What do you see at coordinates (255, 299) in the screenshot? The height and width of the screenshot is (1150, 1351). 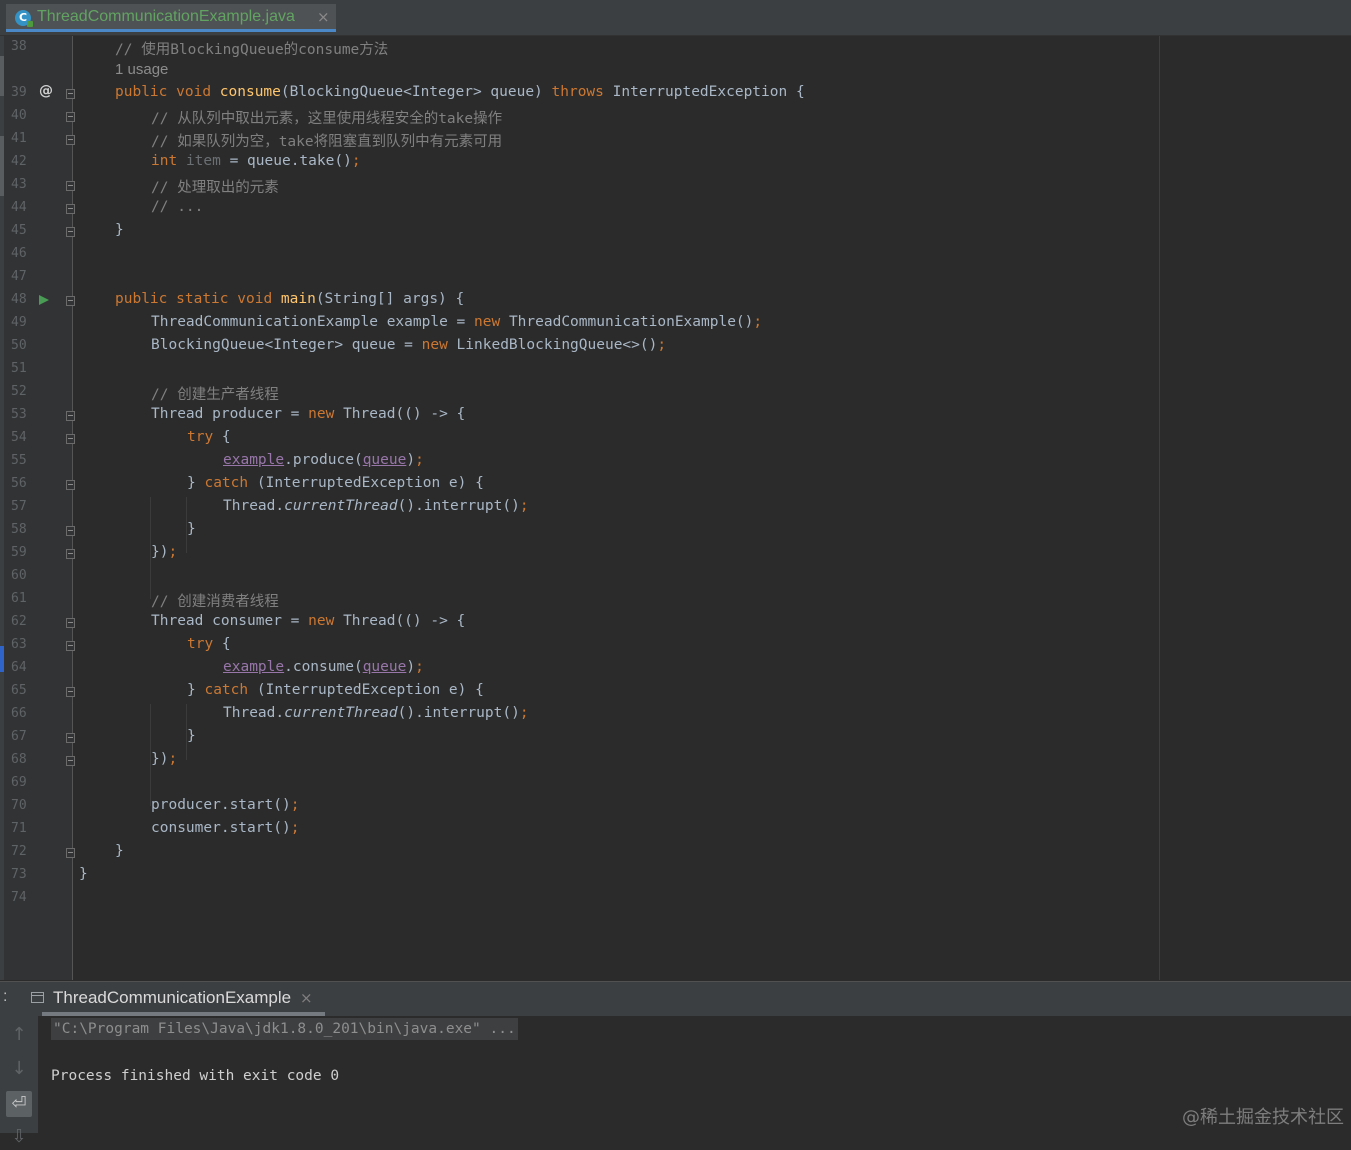 I see `keyword: void` at bounding box center [255, 299].